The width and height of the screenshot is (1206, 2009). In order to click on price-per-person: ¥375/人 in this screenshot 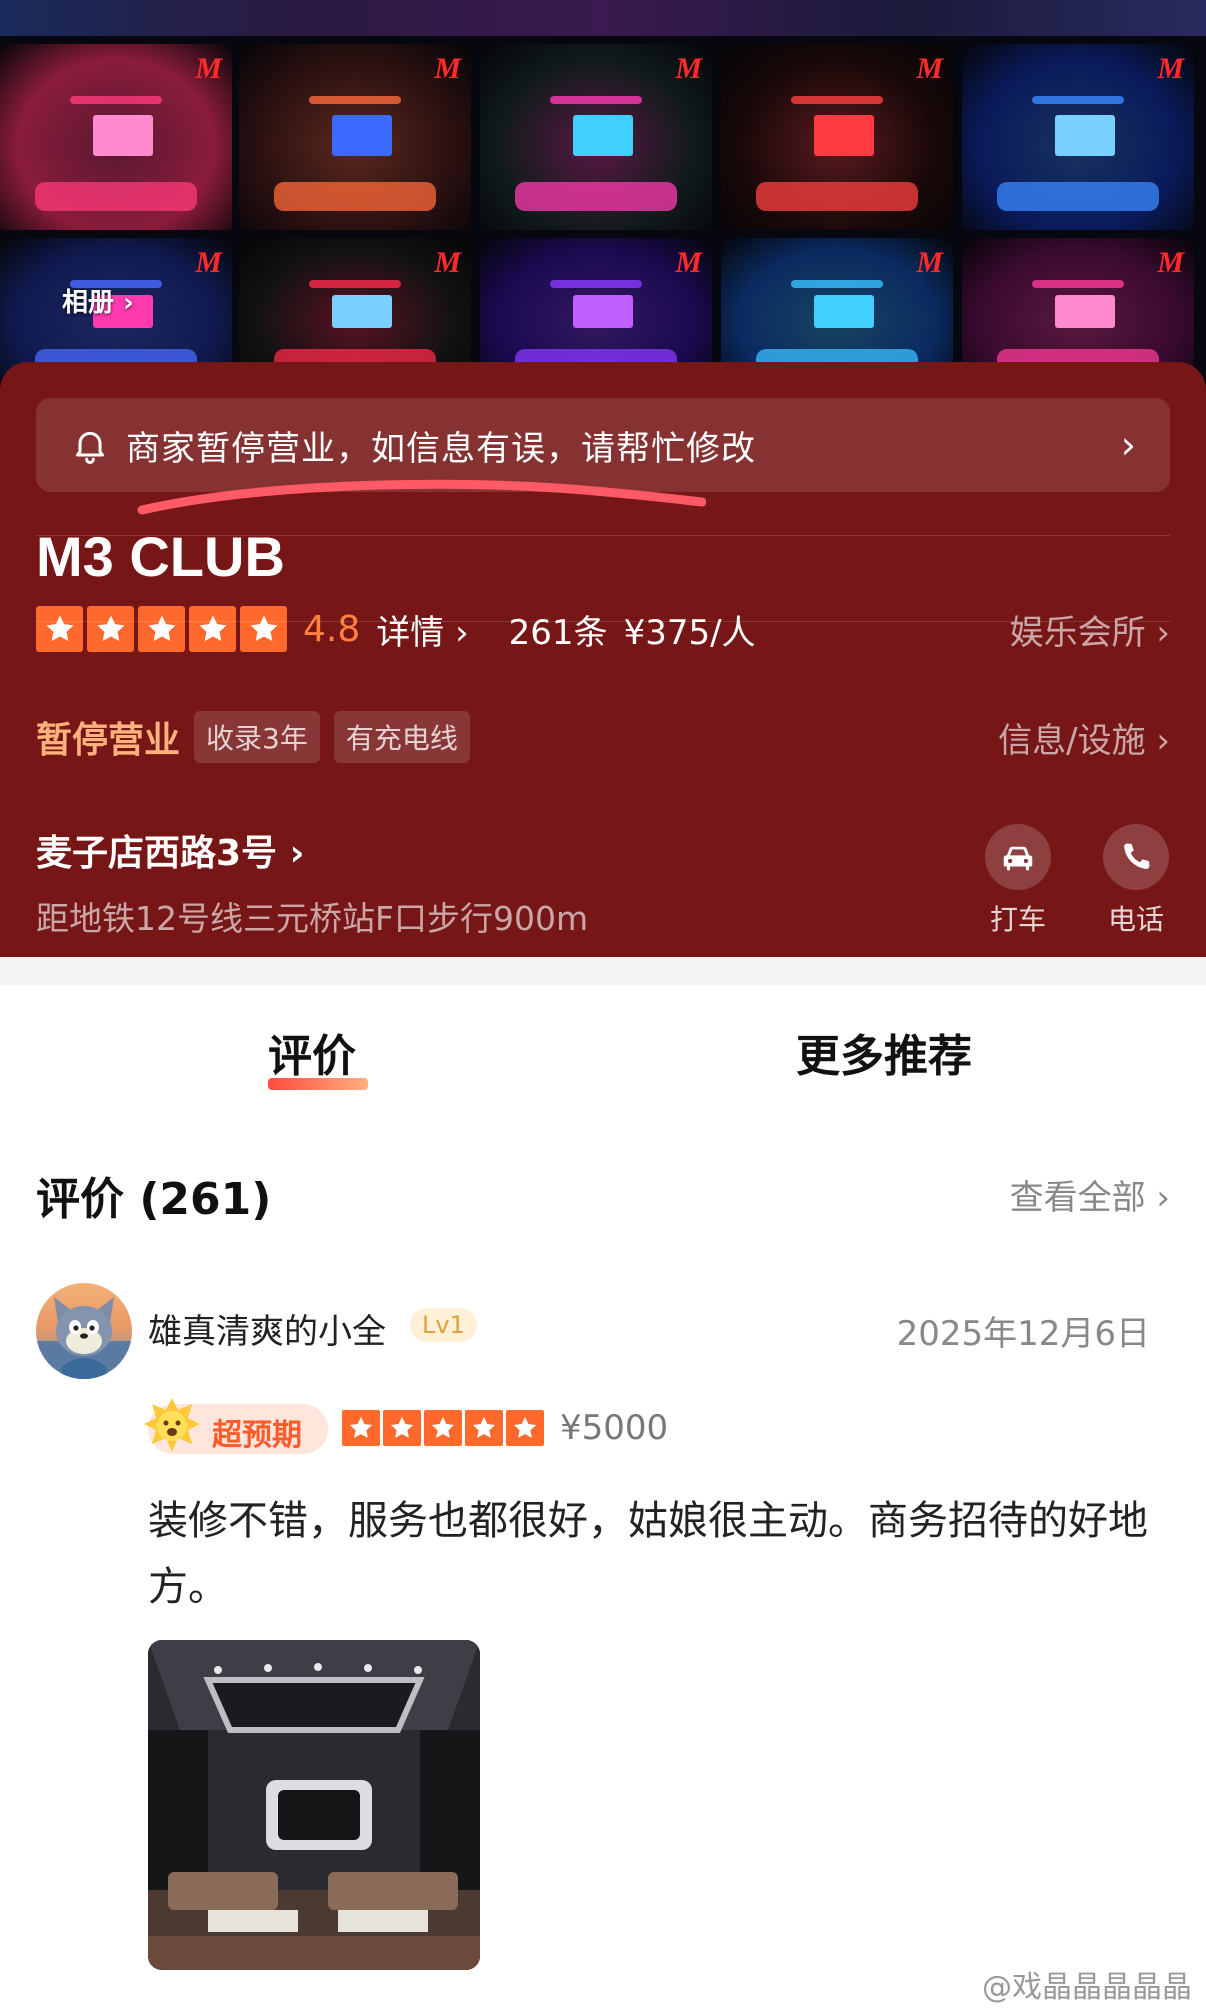, I will do `click(689, 632)`.